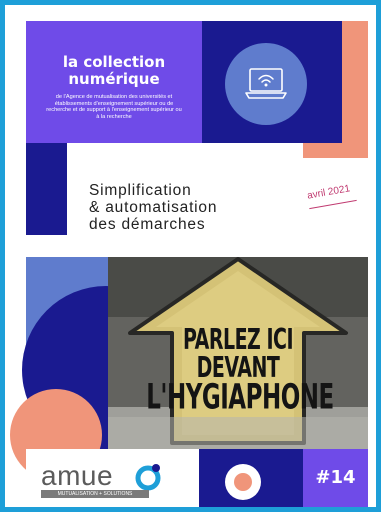 The width and height of the screenshot is (381, 512). What do you see at coordinates (335, 477) in the screenshot?
I see `issue-number: #14` at bounding box center [335, 477].